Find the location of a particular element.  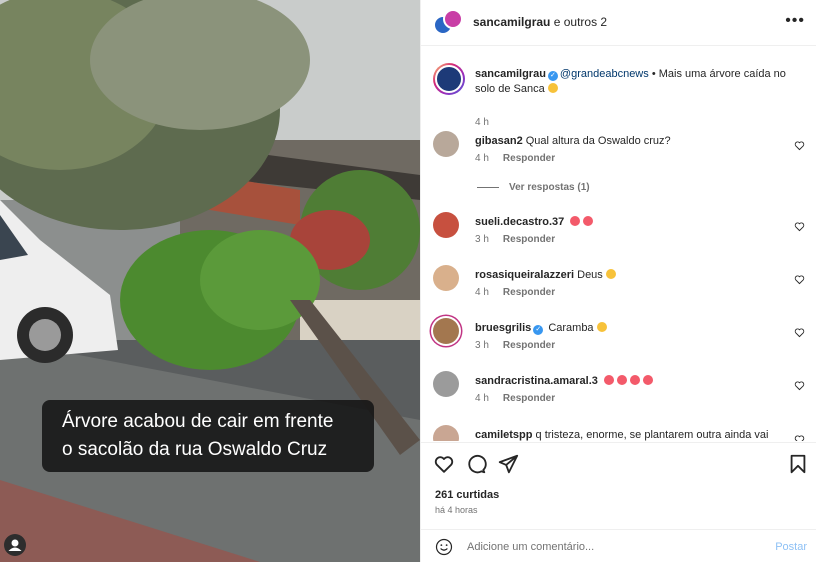

likes-count: 261 curtidas is located at coordinates (467, 495).